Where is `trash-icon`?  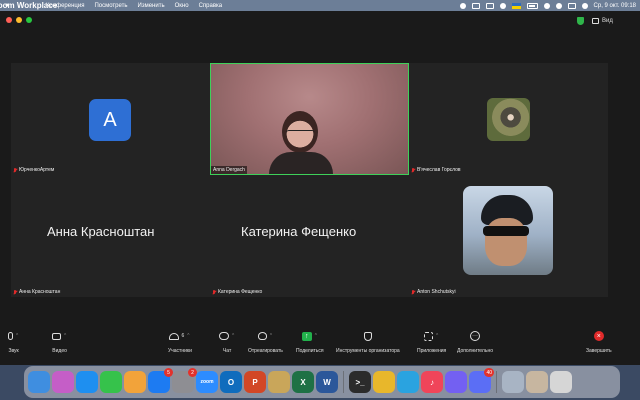 trash-icon is located at coordinates (561, 382).